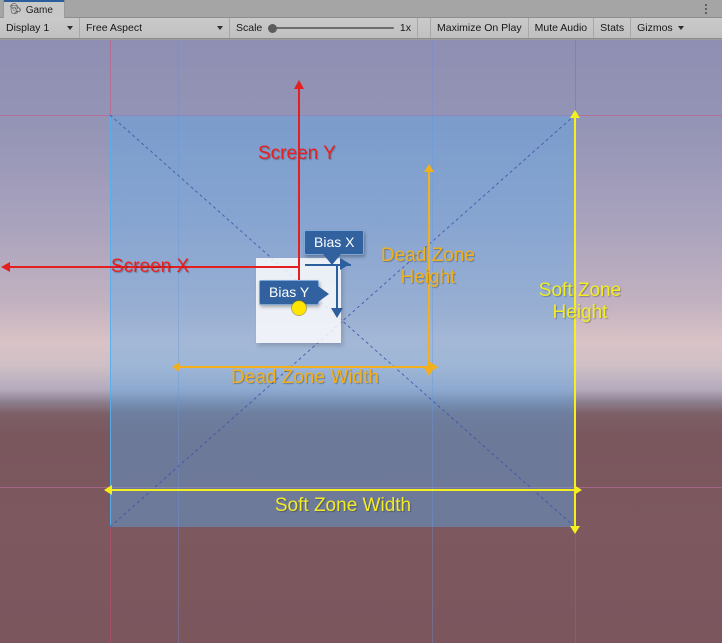 This screenshot has height=643, width=722. Describe the element at coordinates (337, 290) in the screenshot. I see `bias-y-handle-bar` at that location.